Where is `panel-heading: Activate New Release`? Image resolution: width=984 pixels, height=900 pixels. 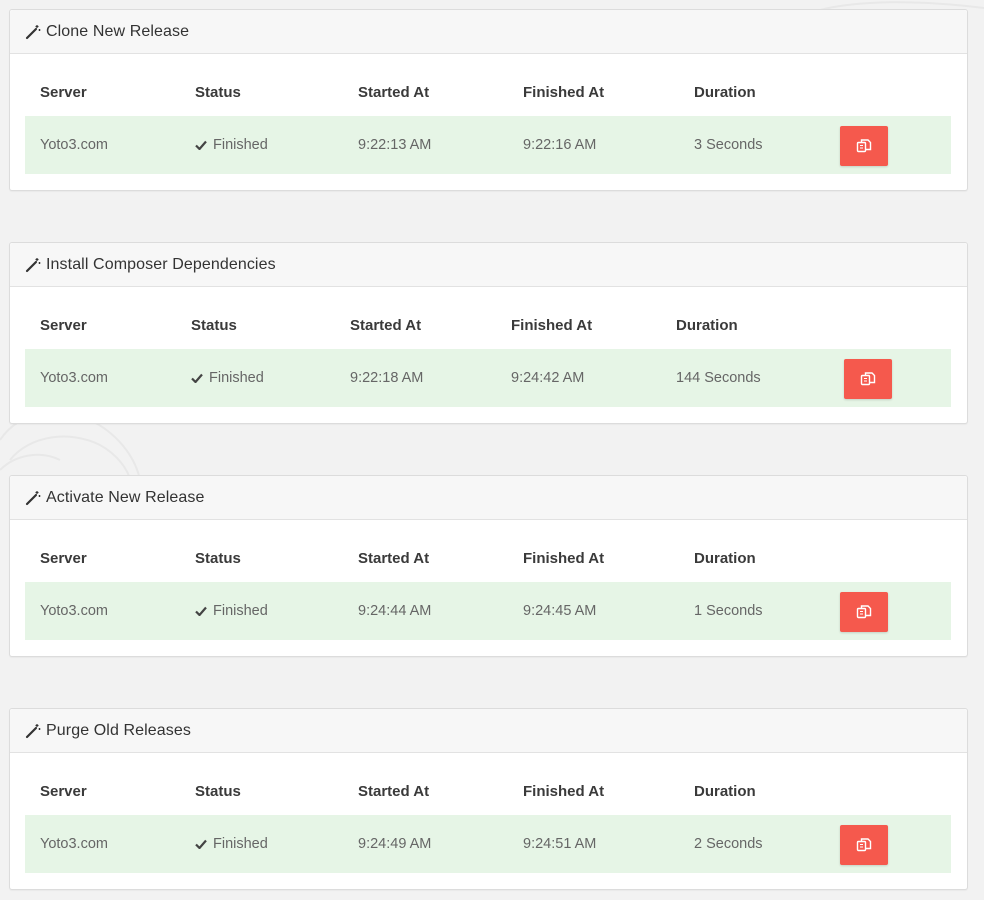 panel-heading: Activate New Release is located at coordinates (488, 498).